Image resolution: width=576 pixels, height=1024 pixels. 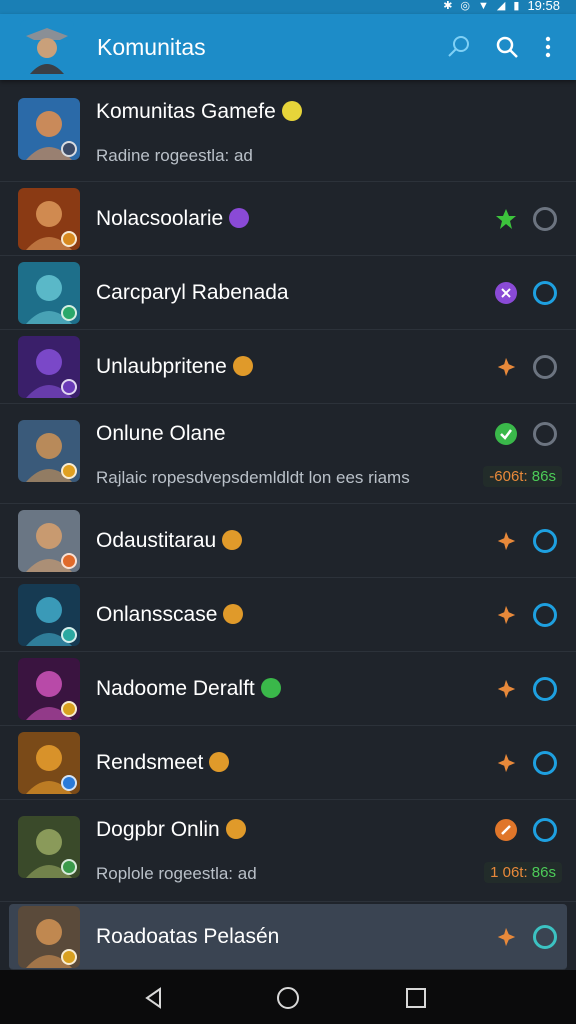 I want to click on list-item: Nolacsoolarie, so click(x=288, y=219).